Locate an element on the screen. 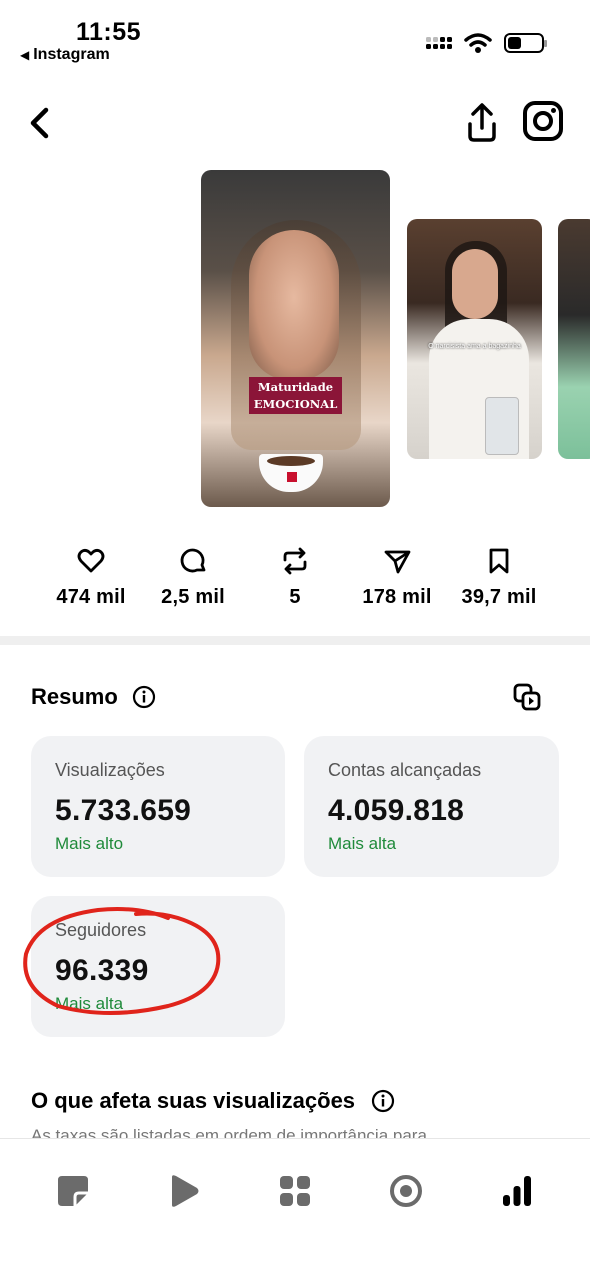 This screenshot has width=590, height=1280. summary-title: Resumo is located at coordinates (74, 696).